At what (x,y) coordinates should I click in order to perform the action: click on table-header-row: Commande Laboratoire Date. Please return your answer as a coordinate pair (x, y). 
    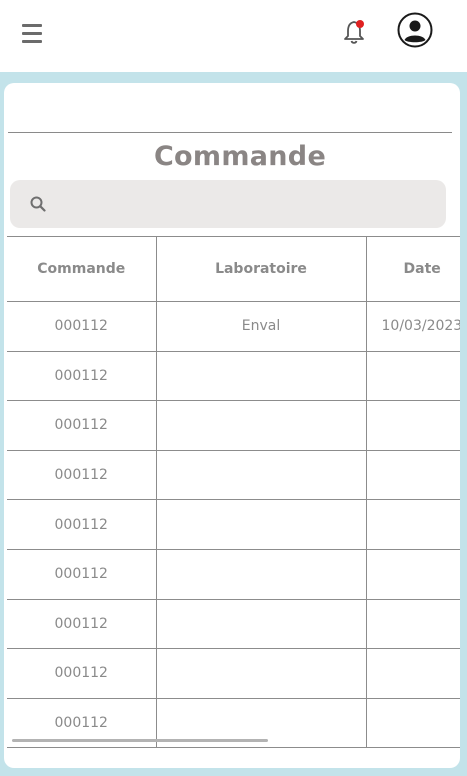
    Looking at the image, I should click on (233, 269).